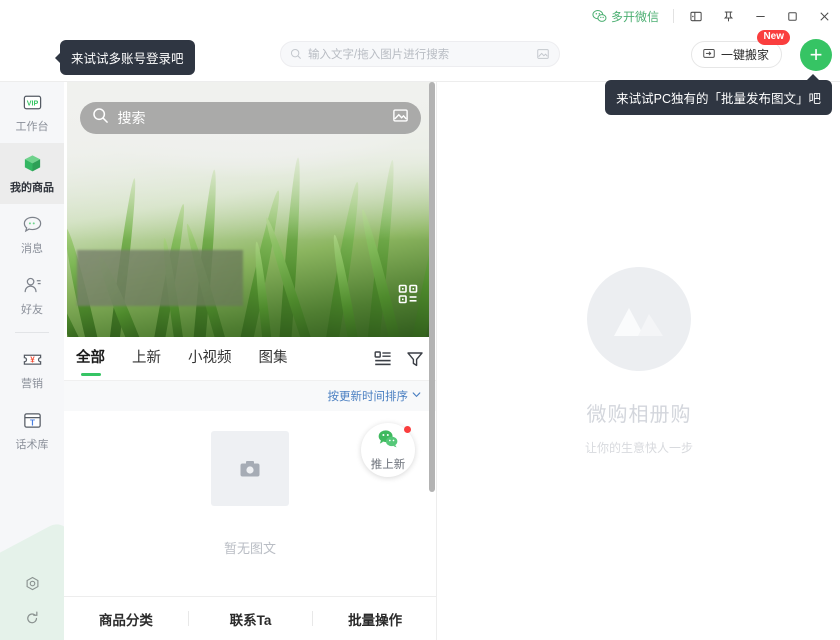  I want to click on content-tabs: 全部 上新 小视频 图集, so click(250, 359).